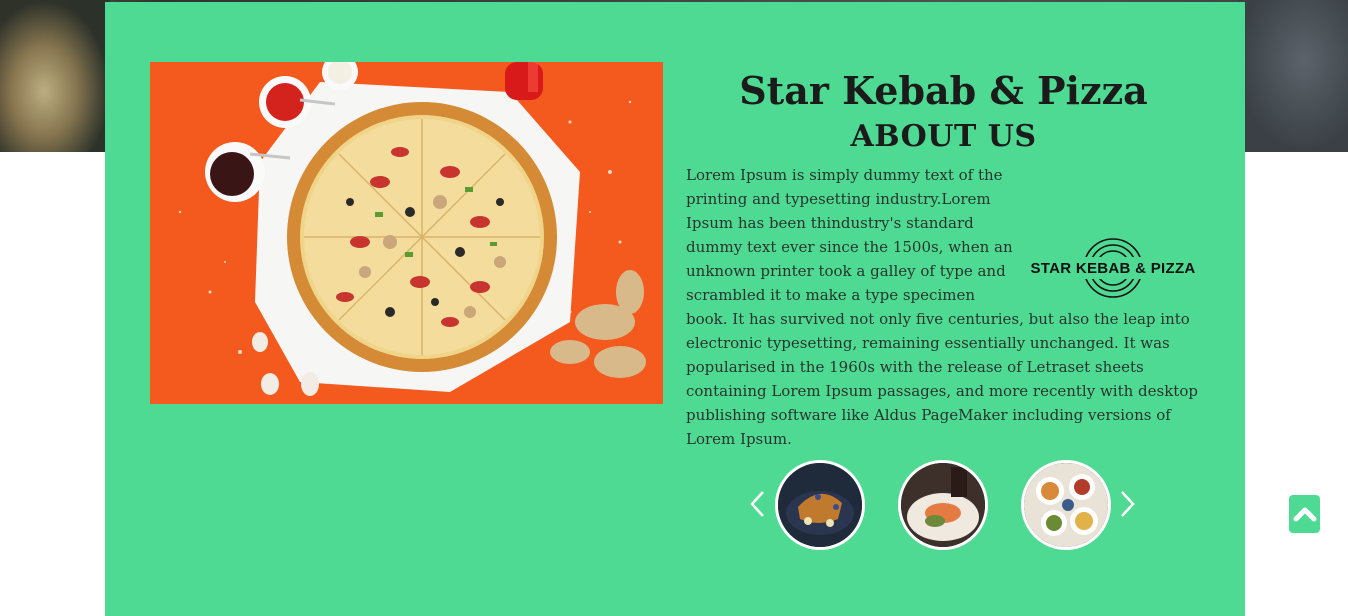 Image resolution: width=1348 pixels, height=616 pixels. What do you see at coordinates (1128, 504) in the screenshot?
I see `chevron-right-icon` at bounding box center [1128, 504].